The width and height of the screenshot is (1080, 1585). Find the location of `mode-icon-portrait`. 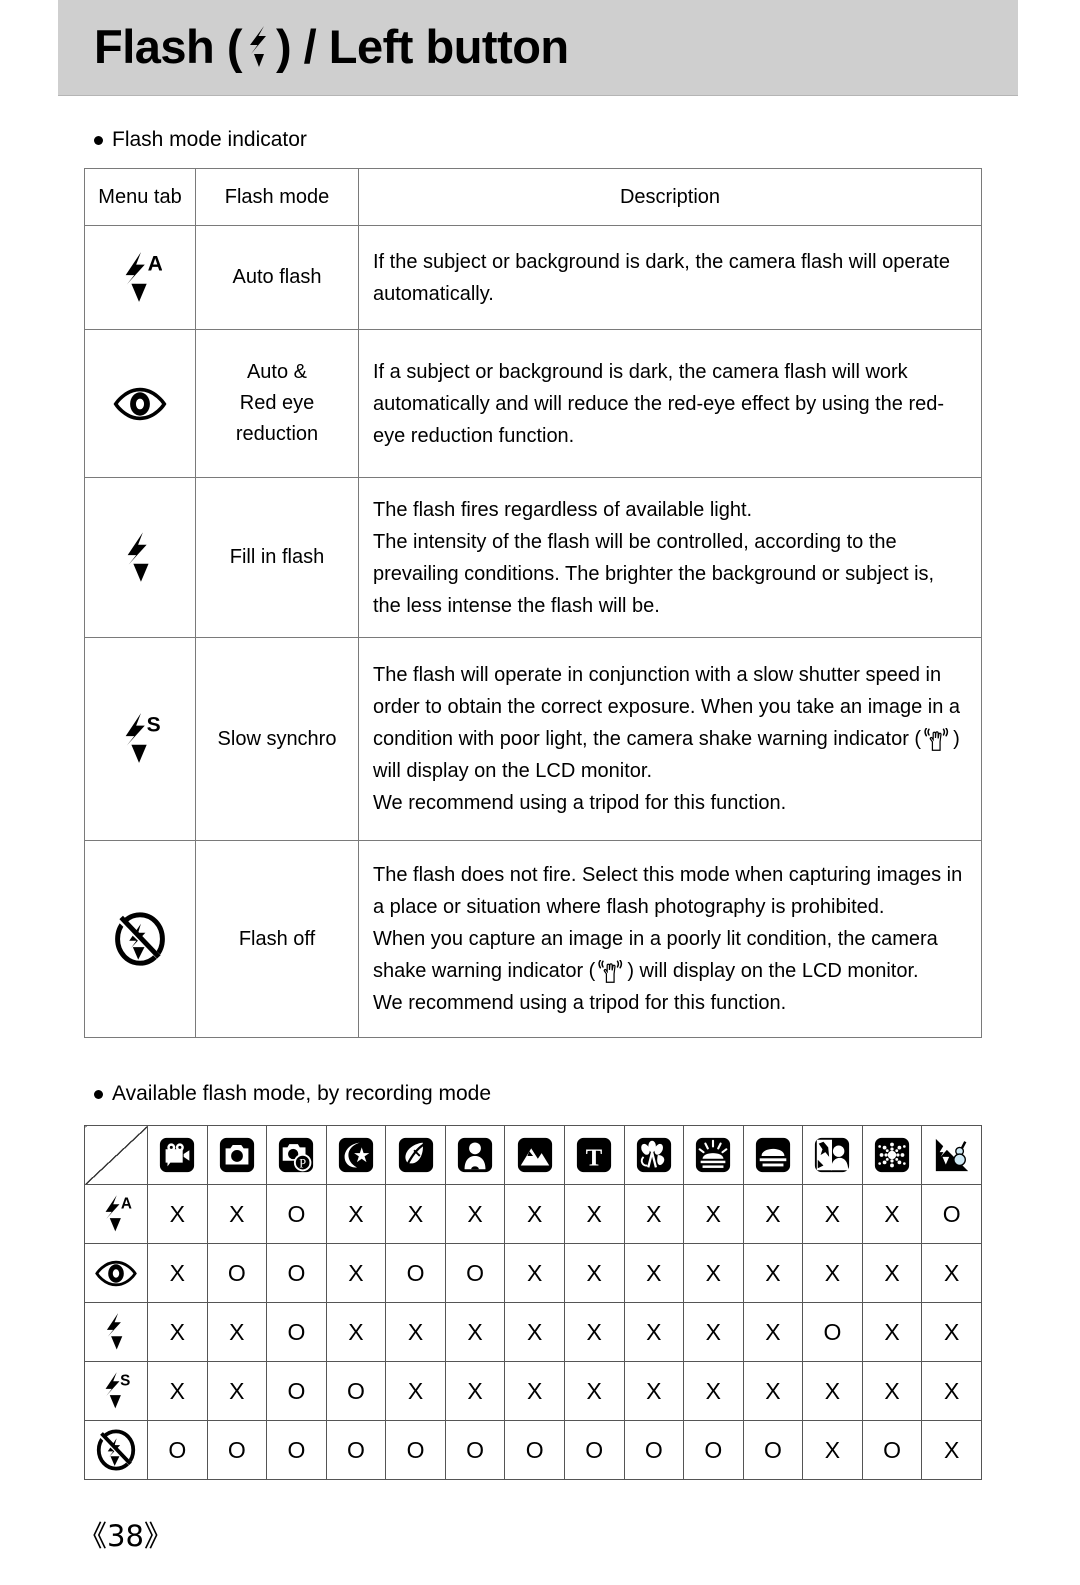

mode-icon-portrait is located at coordinates (475, 1155).